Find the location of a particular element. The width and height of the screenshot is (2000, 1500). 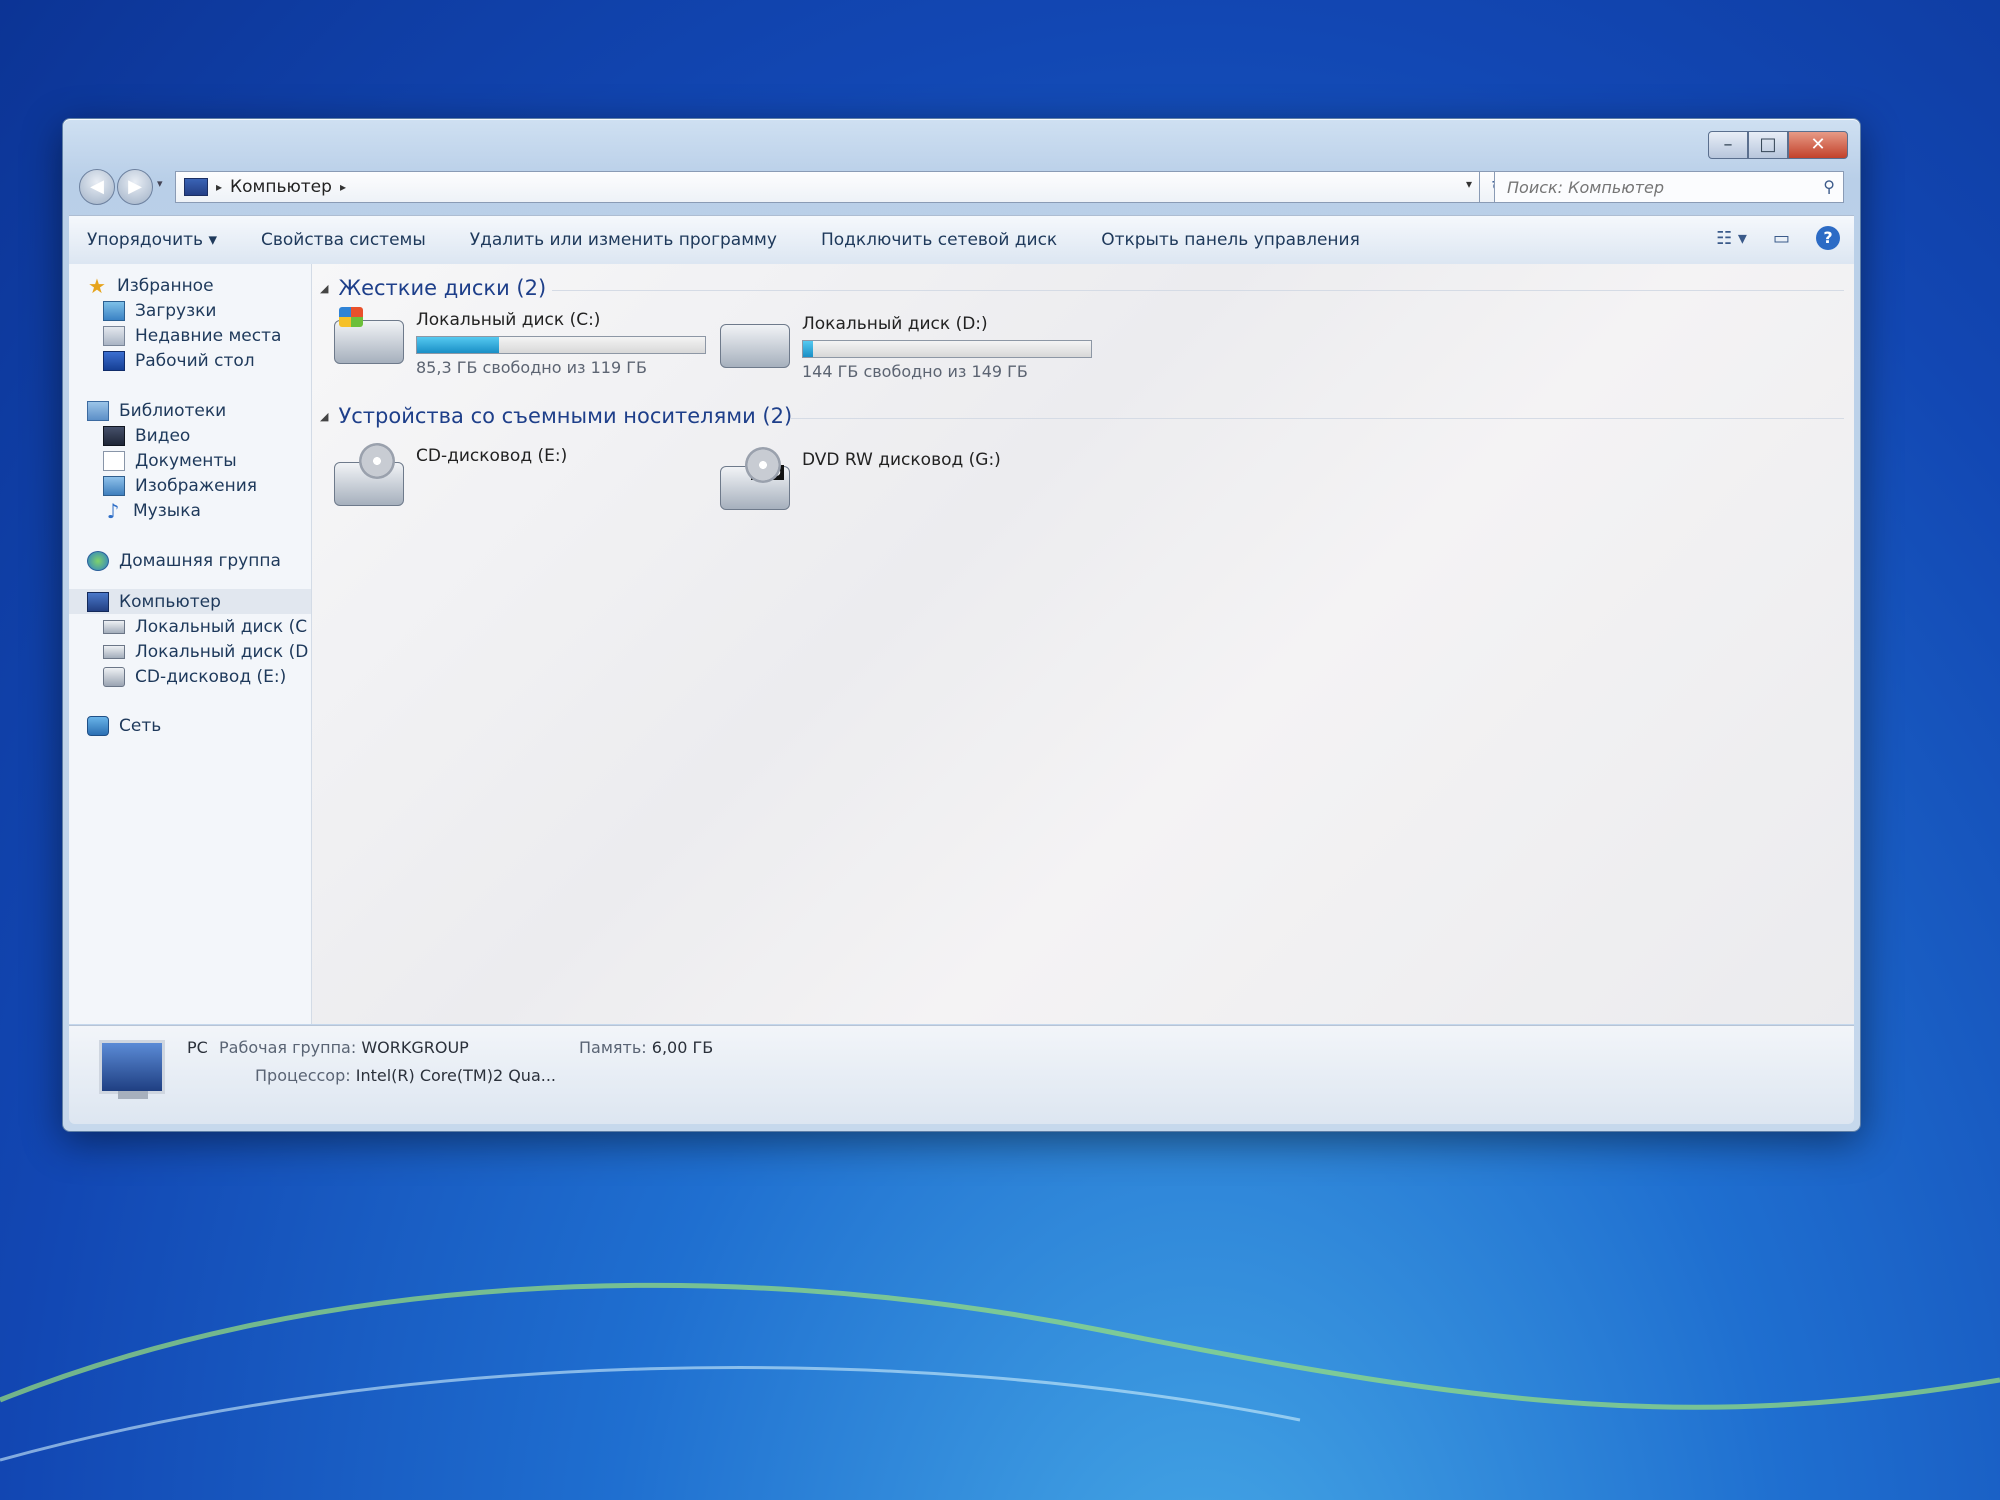

recent-pages-dropdown: ▾ is located at coordinates (160, 183).